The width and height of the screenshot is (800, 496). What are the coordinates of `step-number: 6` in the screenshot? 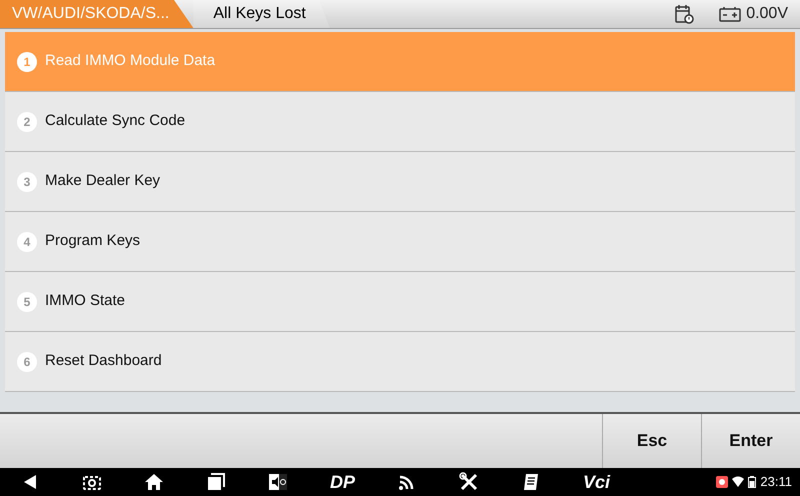 It's located at (27, 362).